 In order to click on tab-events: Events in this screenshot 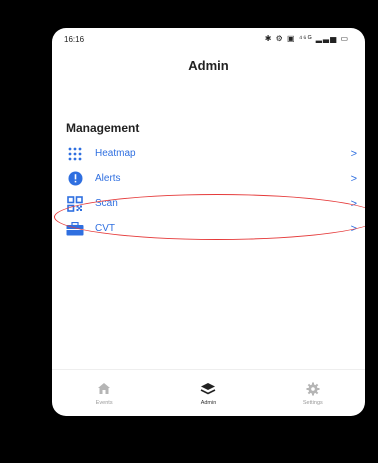, I will do `click(104, 393)`.